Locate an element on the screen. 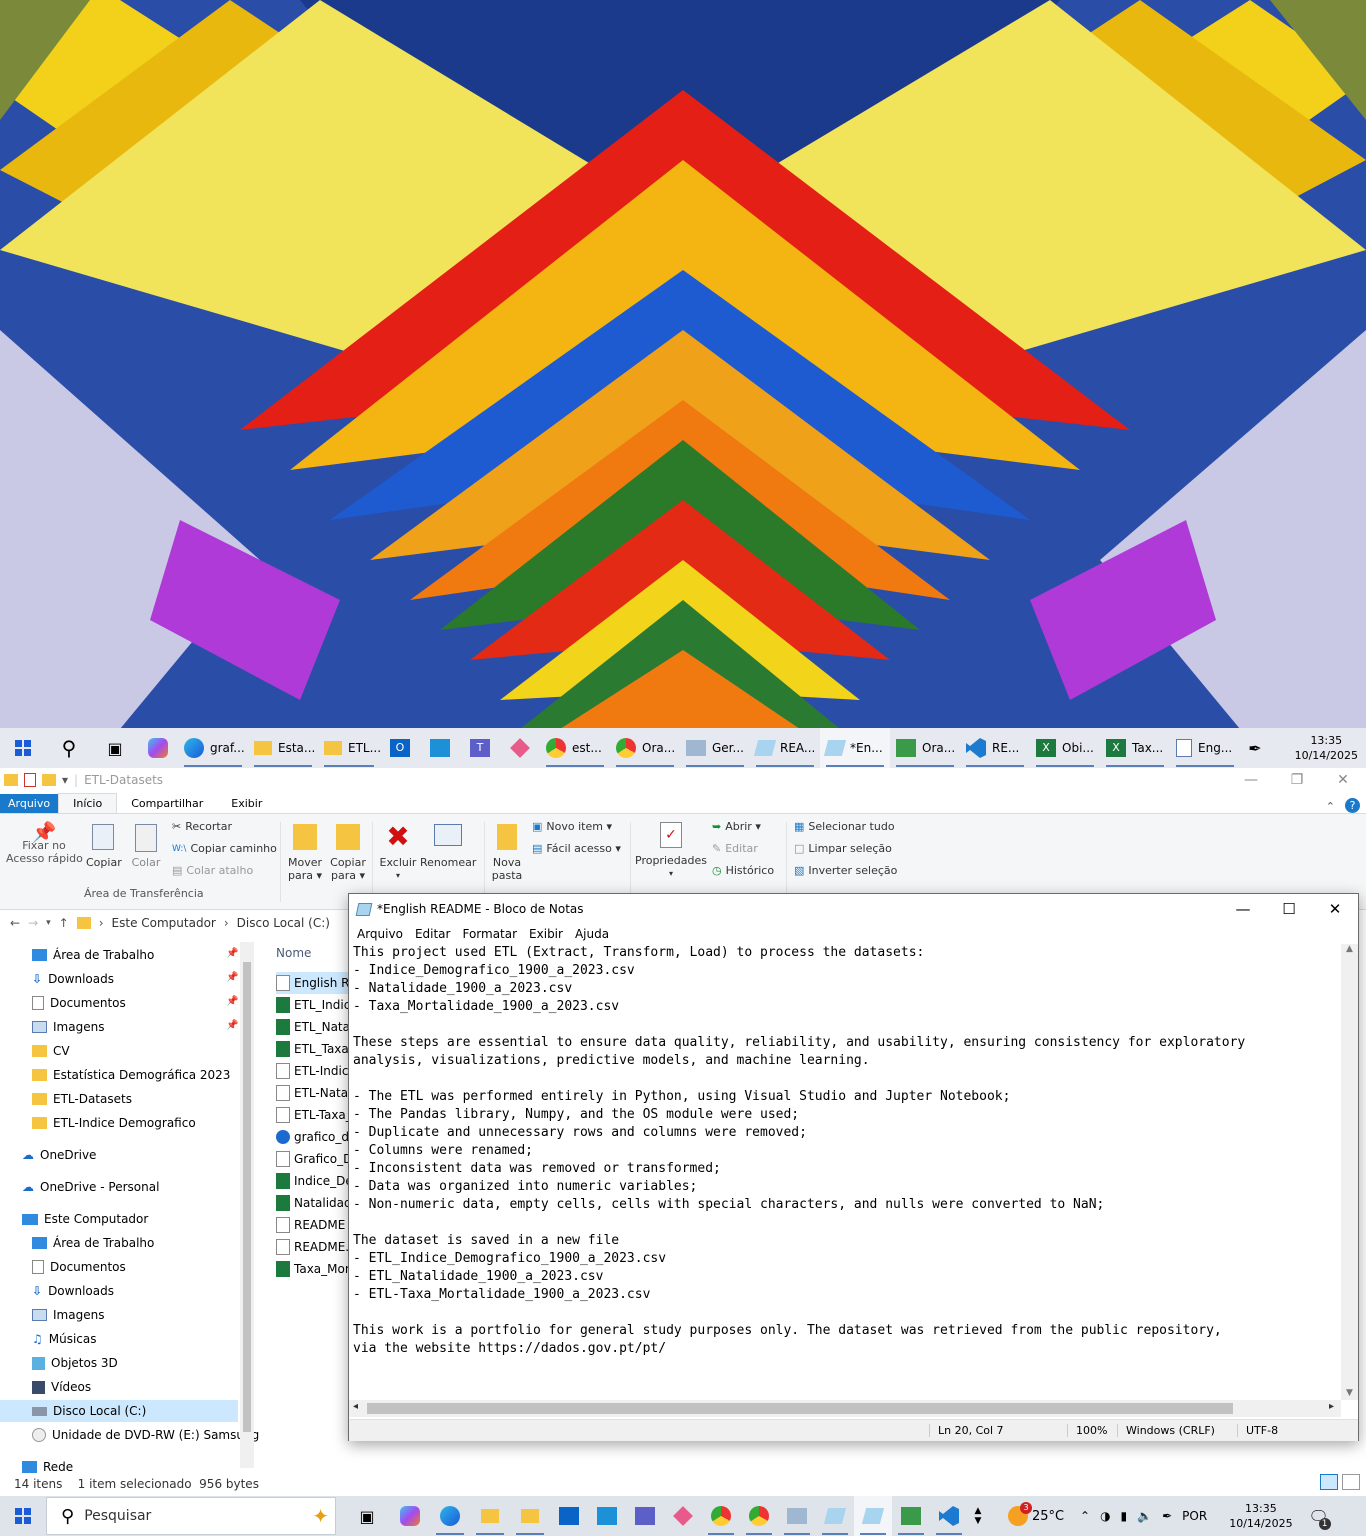 This screenshot has width=1366, height=1536. menu-edit: Editar is located at coordinates (433, 934).